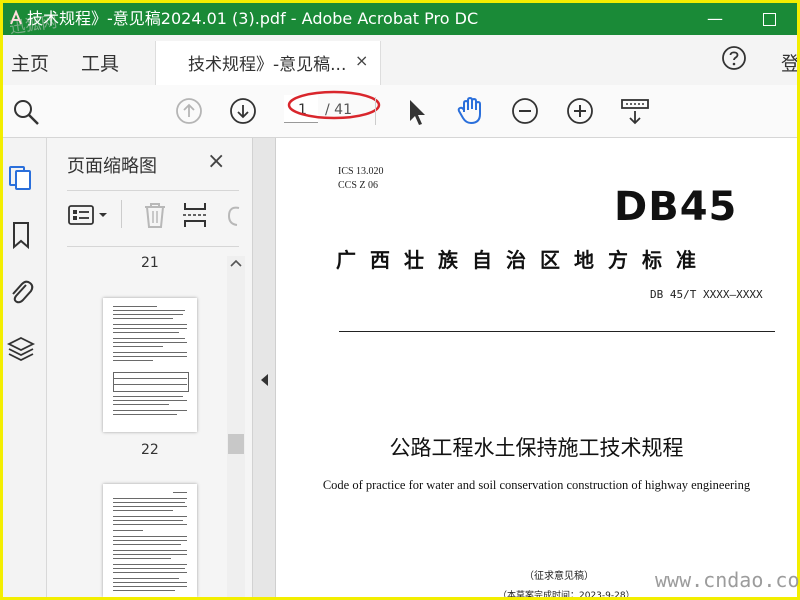 The image size is (800, 600). I want to click on minimize-button: —, so click(715, 19).